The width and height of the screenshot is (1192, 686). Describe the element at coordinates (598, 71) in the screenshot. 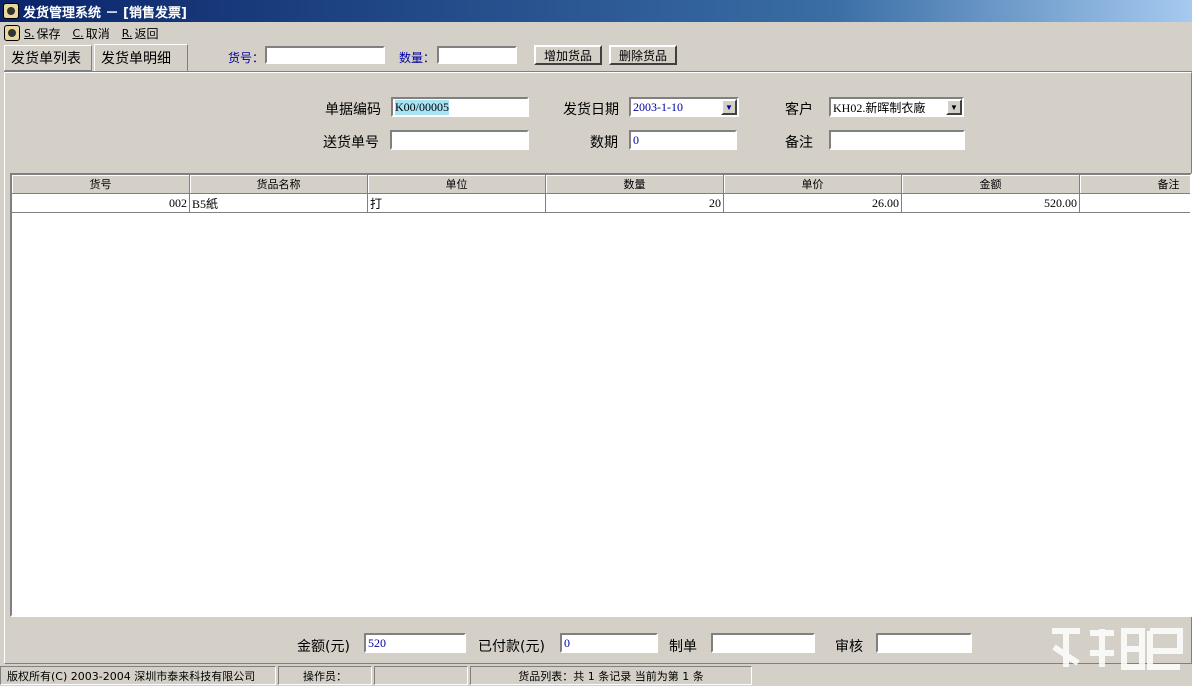

I see `tab-divider` at that location.